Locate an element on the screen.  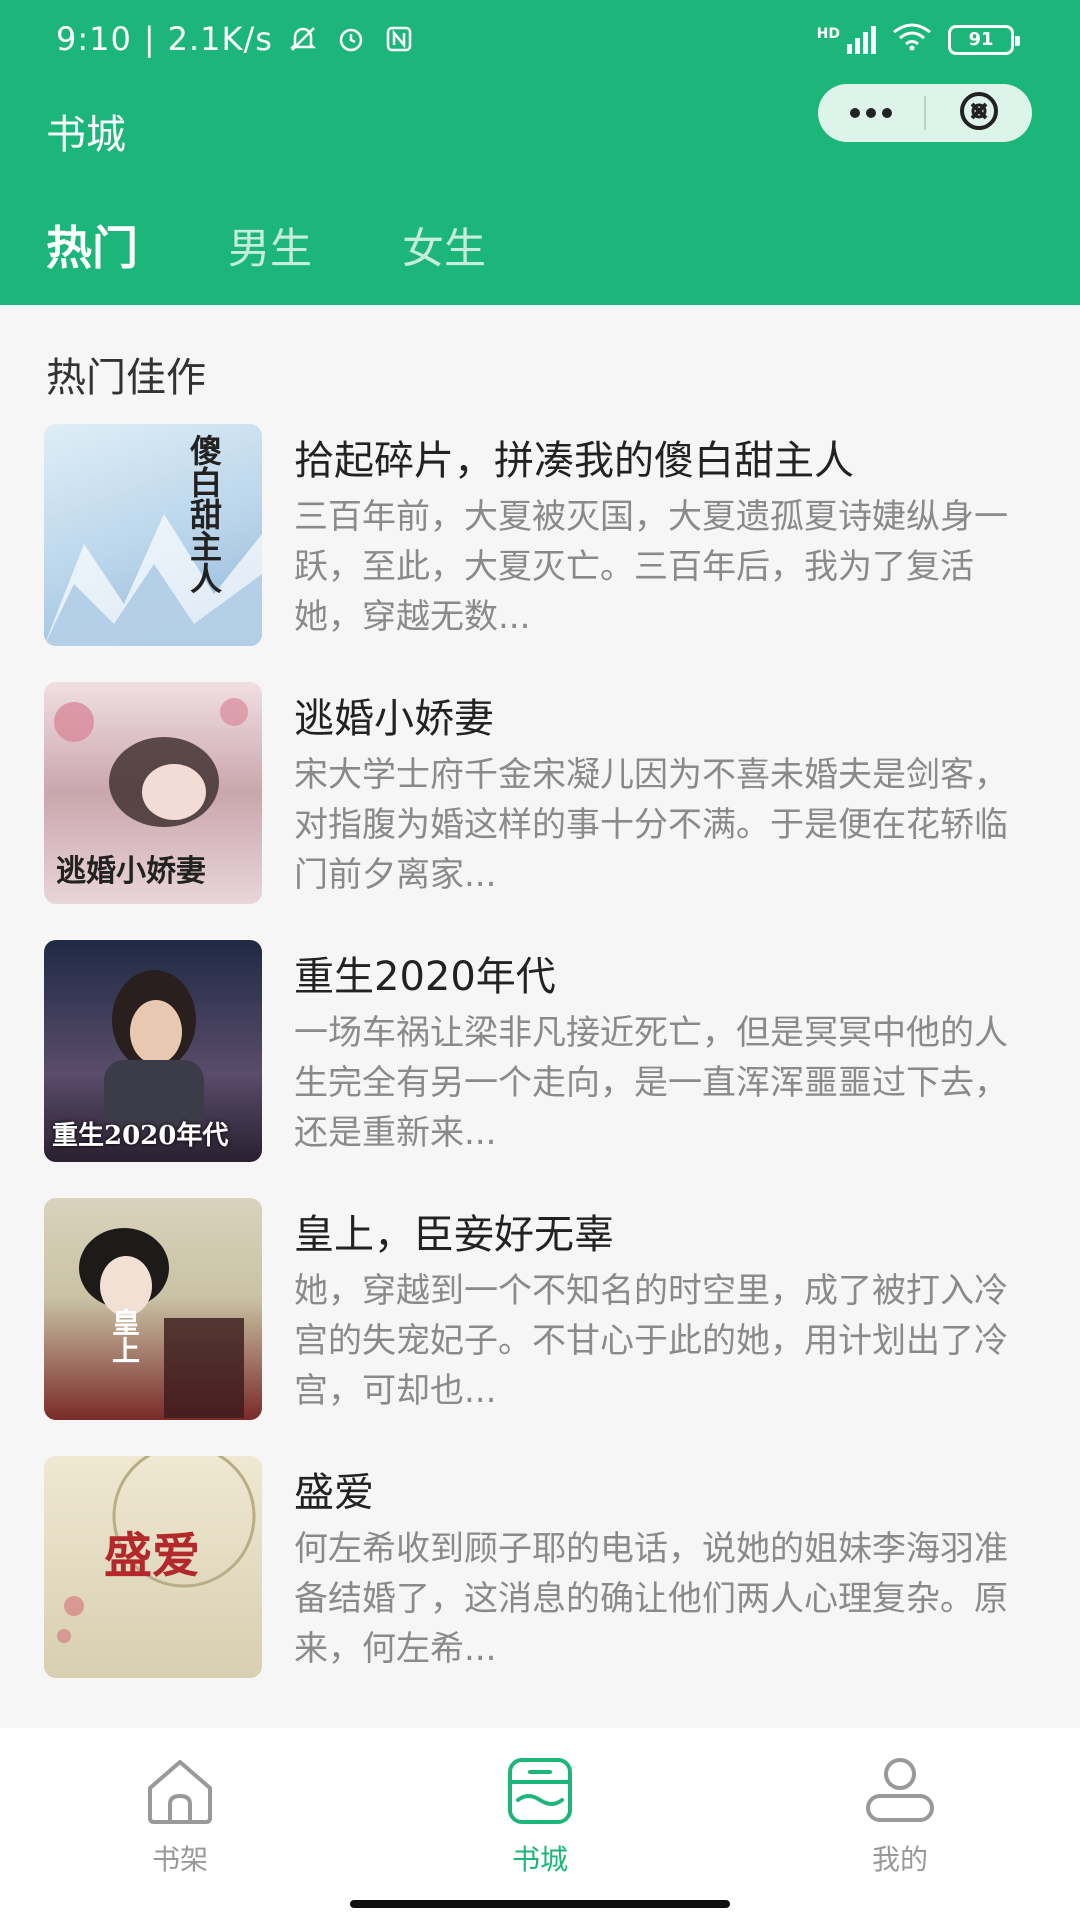
signal-icon: HD is located at coordinates (846, 39).